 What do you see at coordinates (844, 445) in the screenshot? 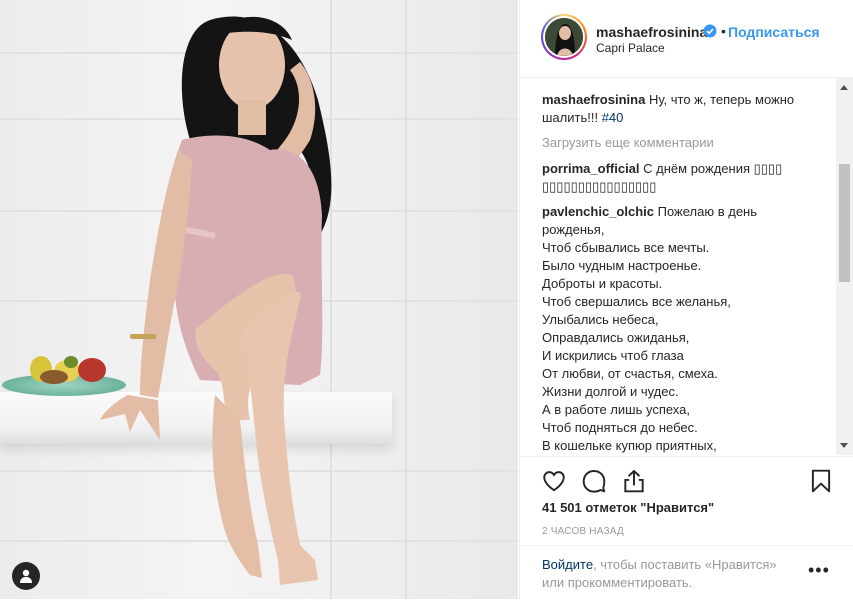
I see `scroll-down-arrow-icon` at bounding box center [844, 445].